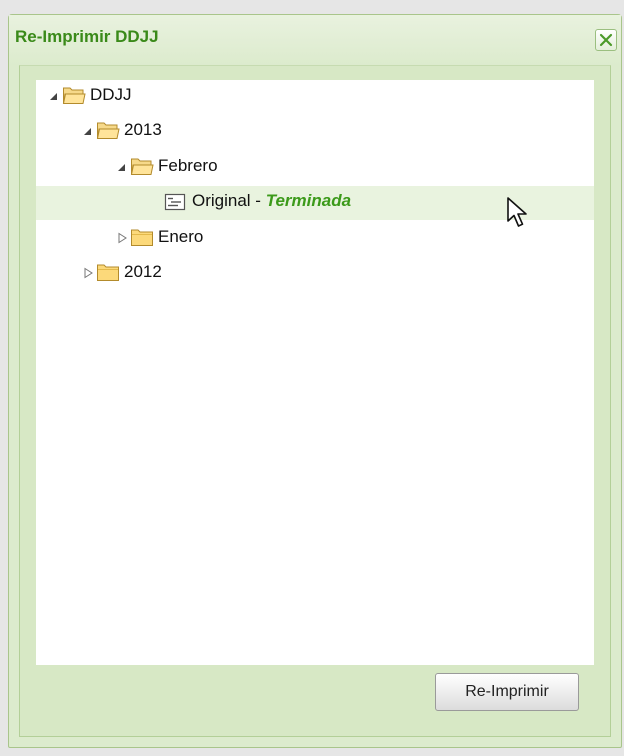 This screenshot has width=624, height=756. I want to click on original-label: Original -, so click(229, 200).